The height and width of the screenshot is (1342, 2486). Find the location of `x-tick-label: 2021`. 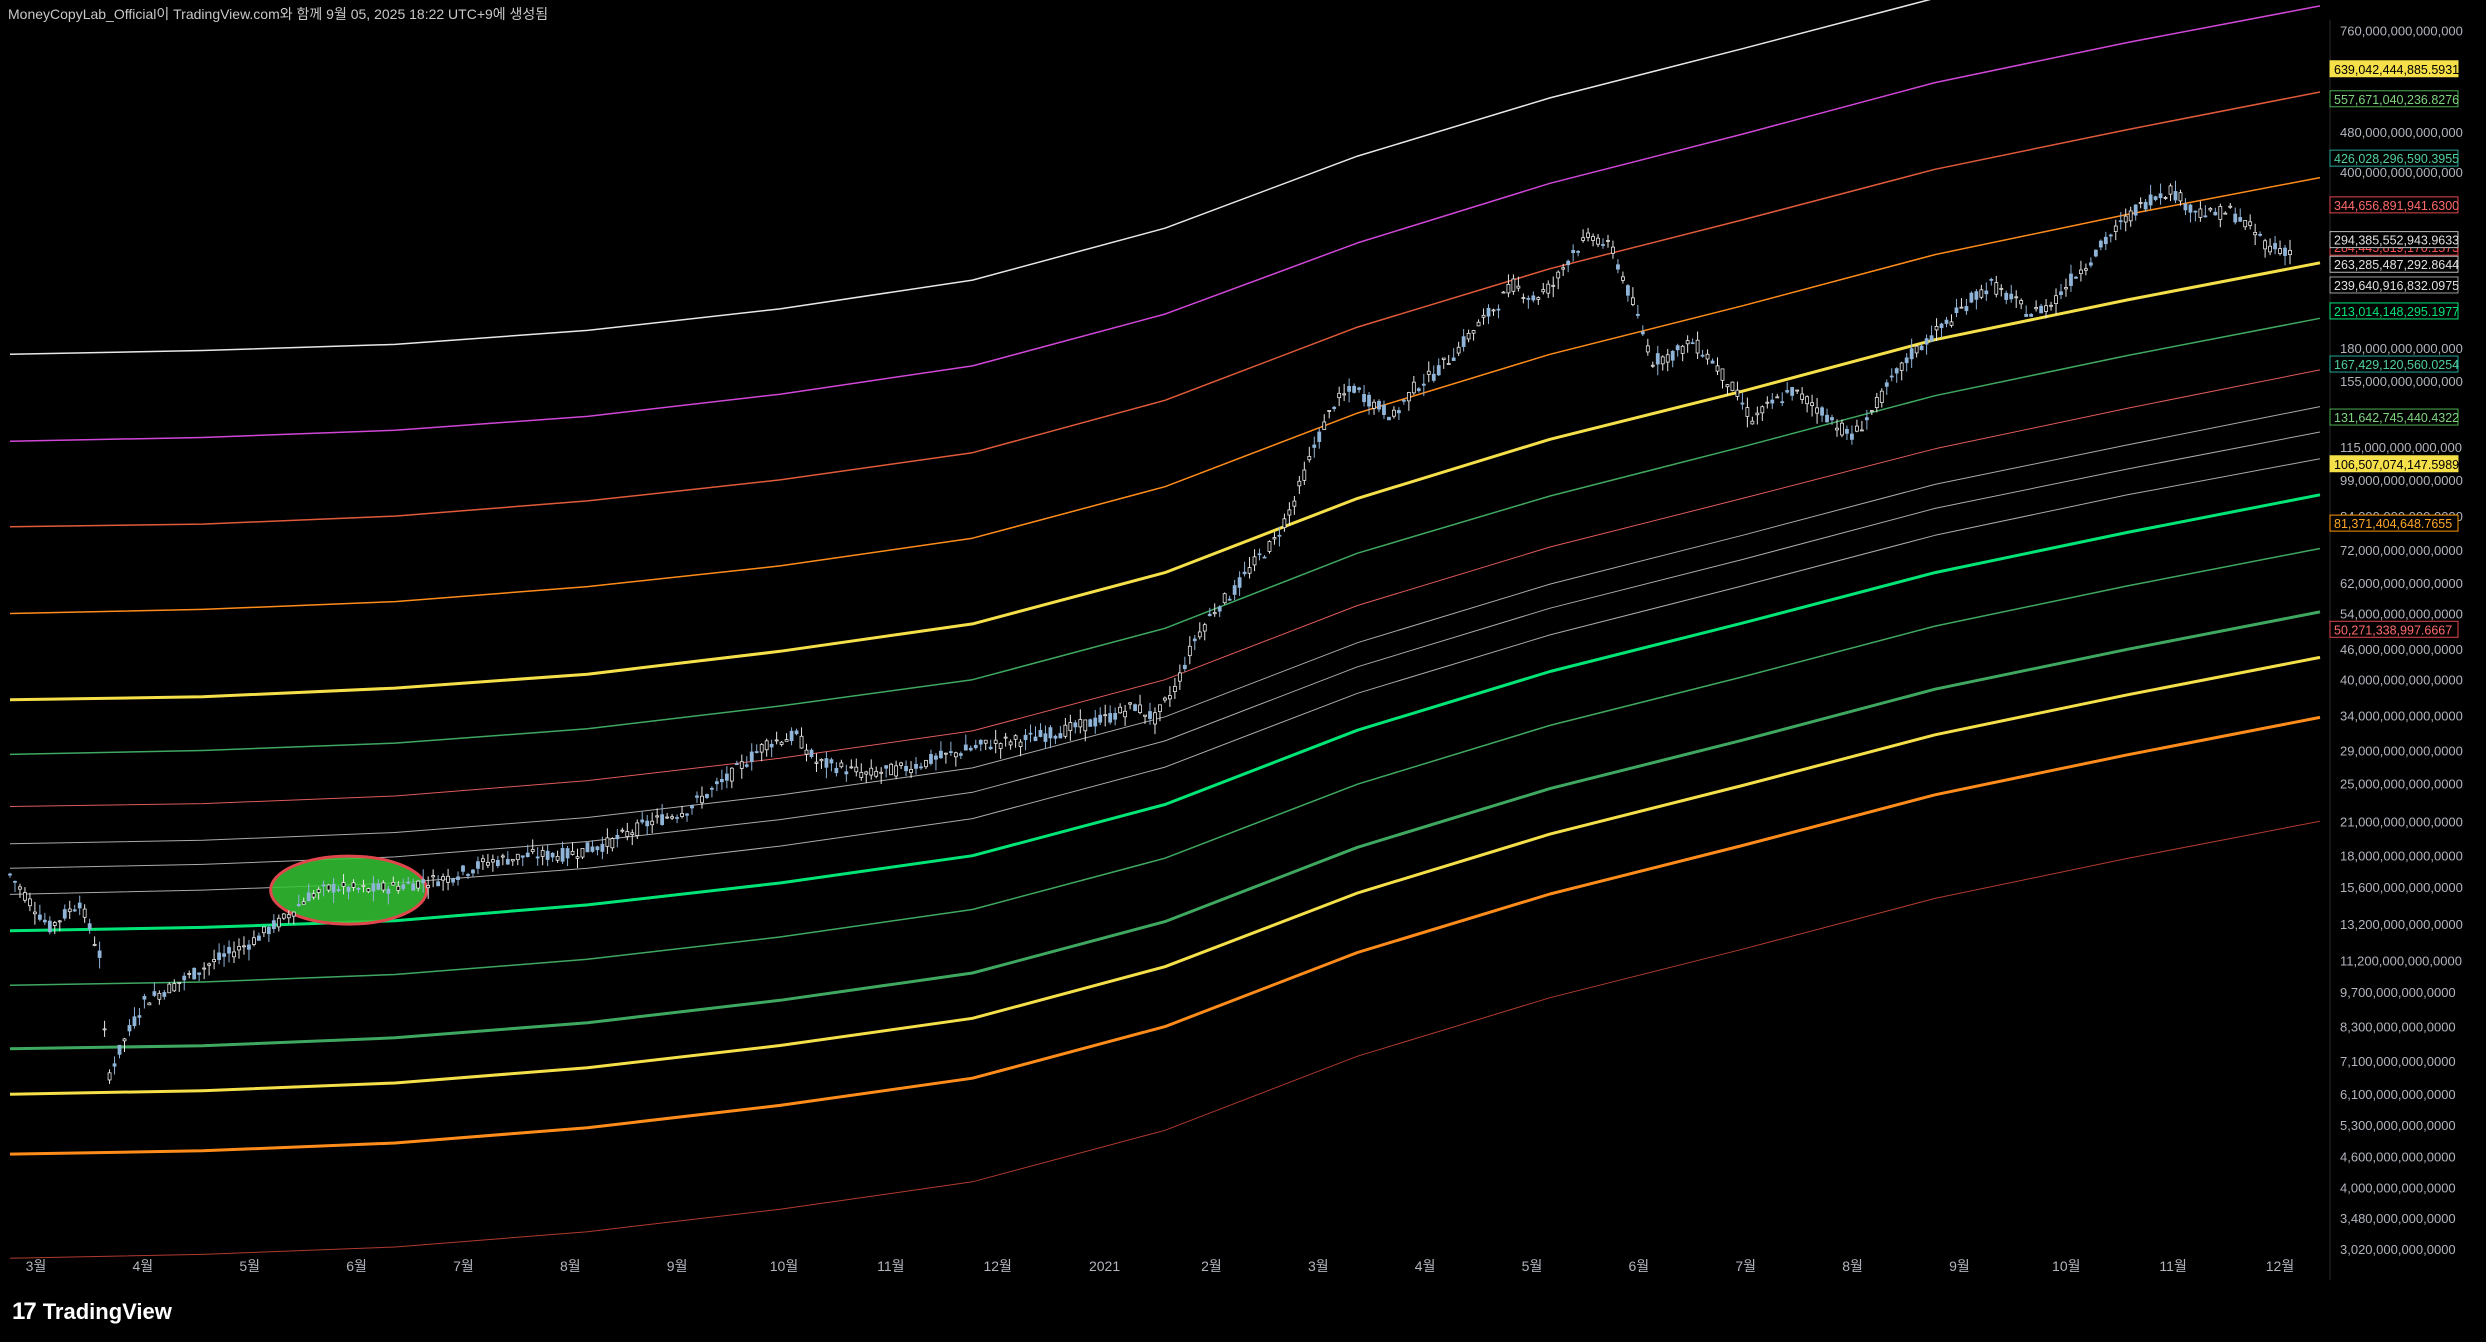

x-tick-label: 2021 is located at coordinates (1104, 1266).